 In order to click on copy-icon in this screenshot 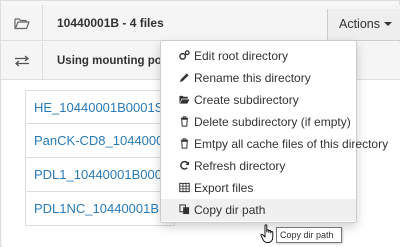, I will do `click(184, 209)`.